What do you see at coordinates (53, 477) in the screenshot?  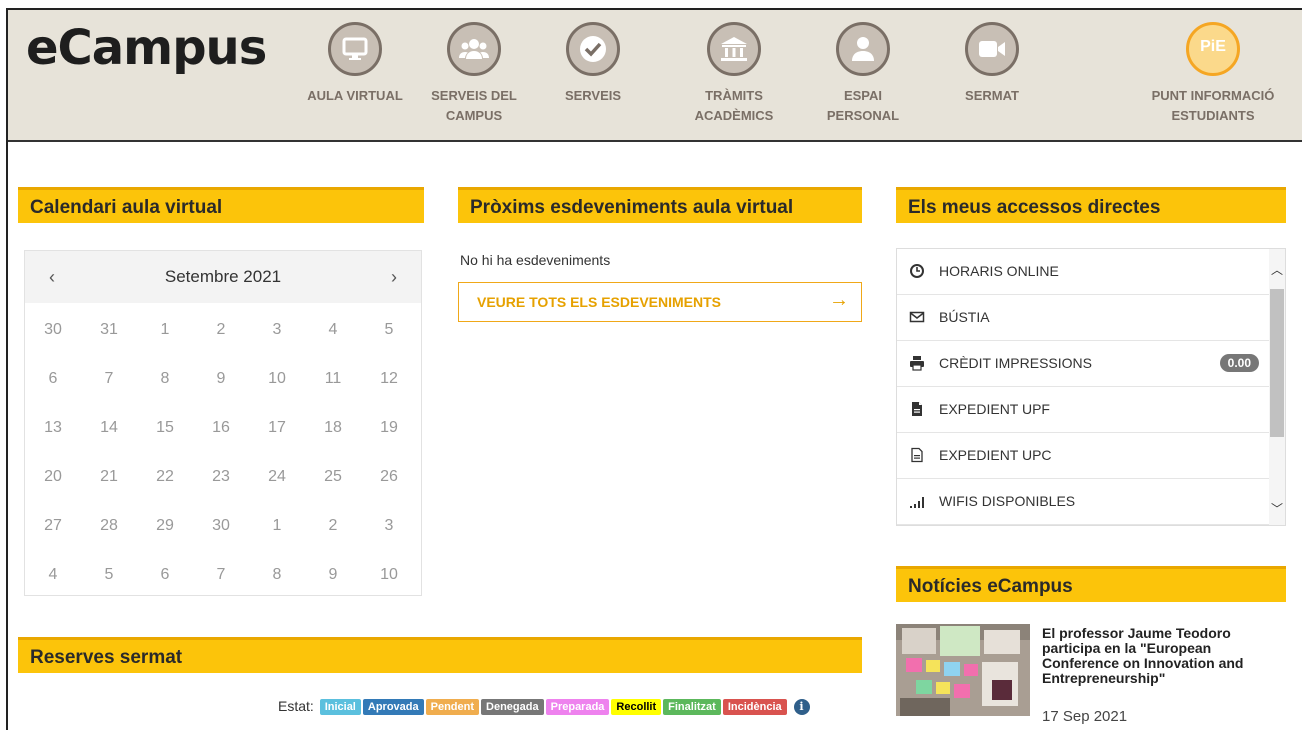 I see `calendar-day: 20` at bounding box center [53, 477].